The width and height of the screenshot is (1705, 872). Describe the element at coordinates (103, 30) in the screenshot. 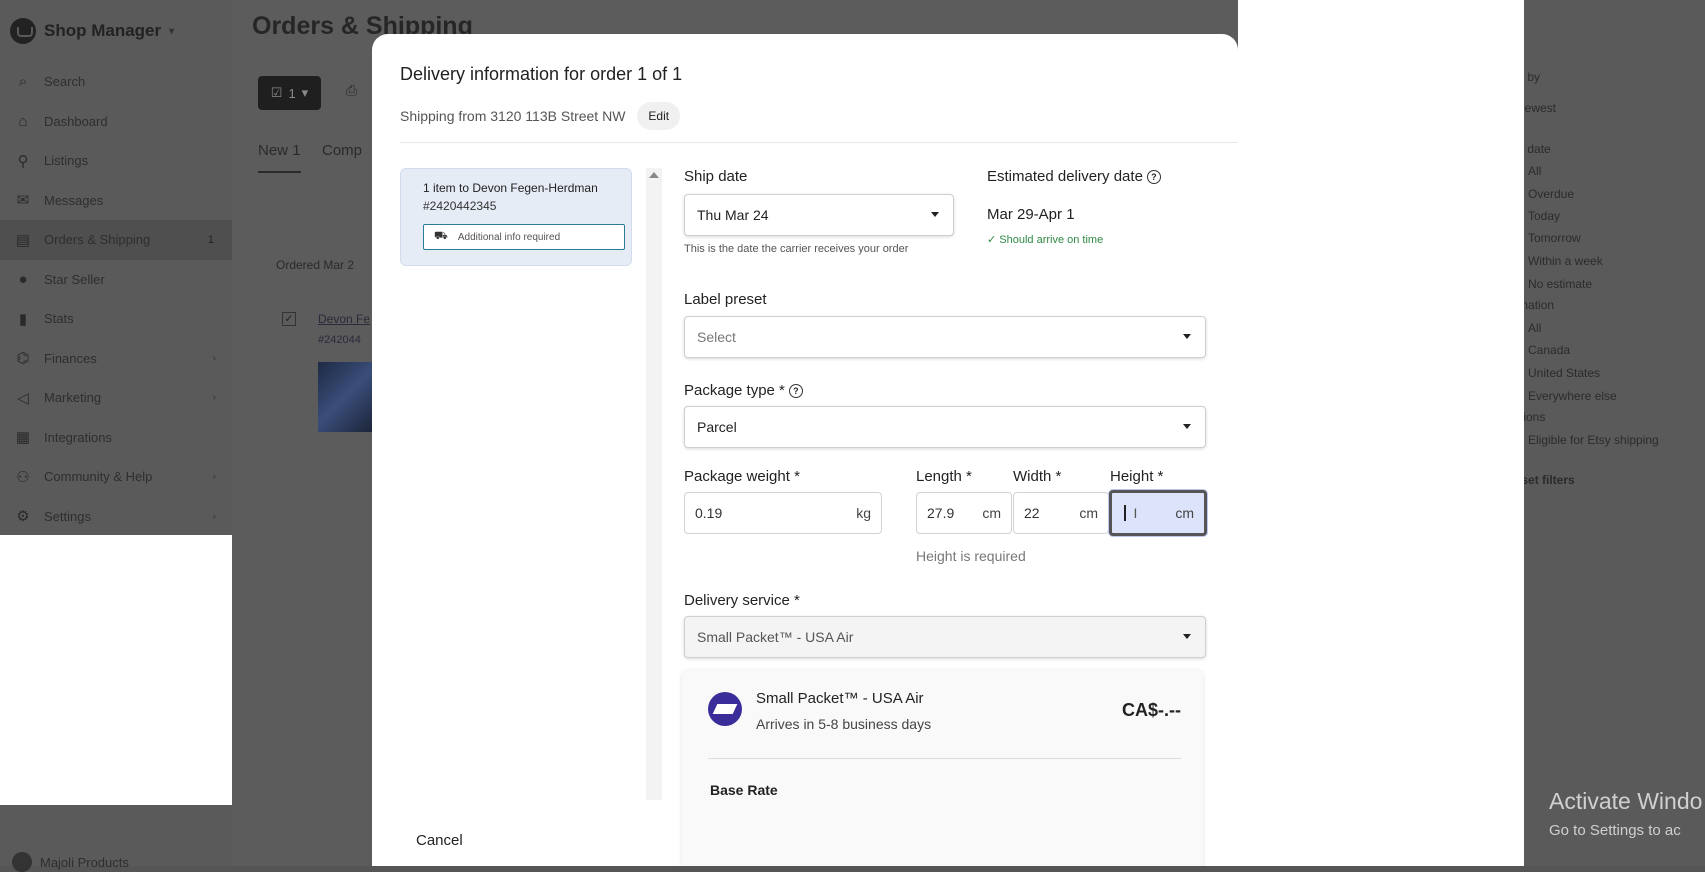

I see `shop-manager-title: Shop Manager` at that location.